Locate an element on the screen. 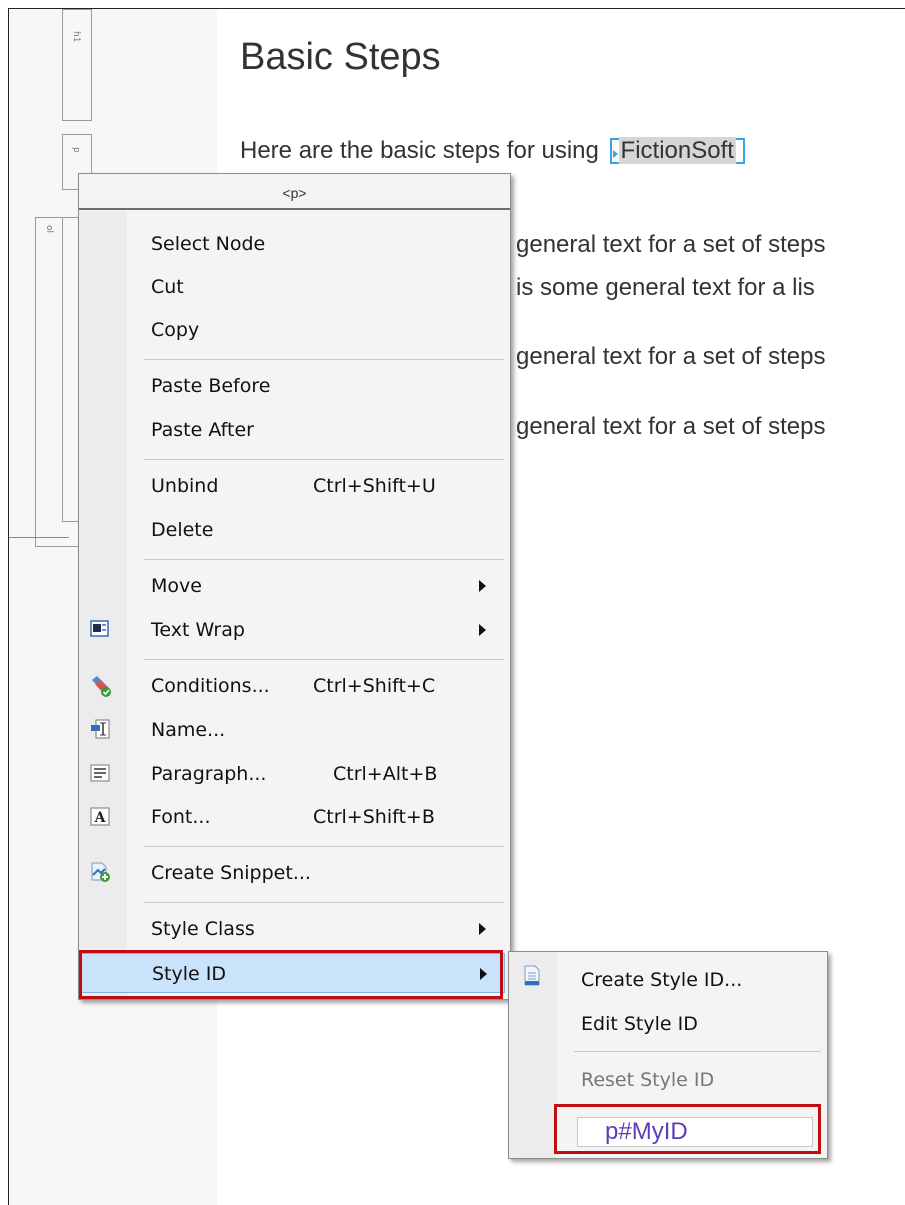 This screenshot has width=905, height=1205. menu-item-label: Delete is located at coordinates (182, 530).